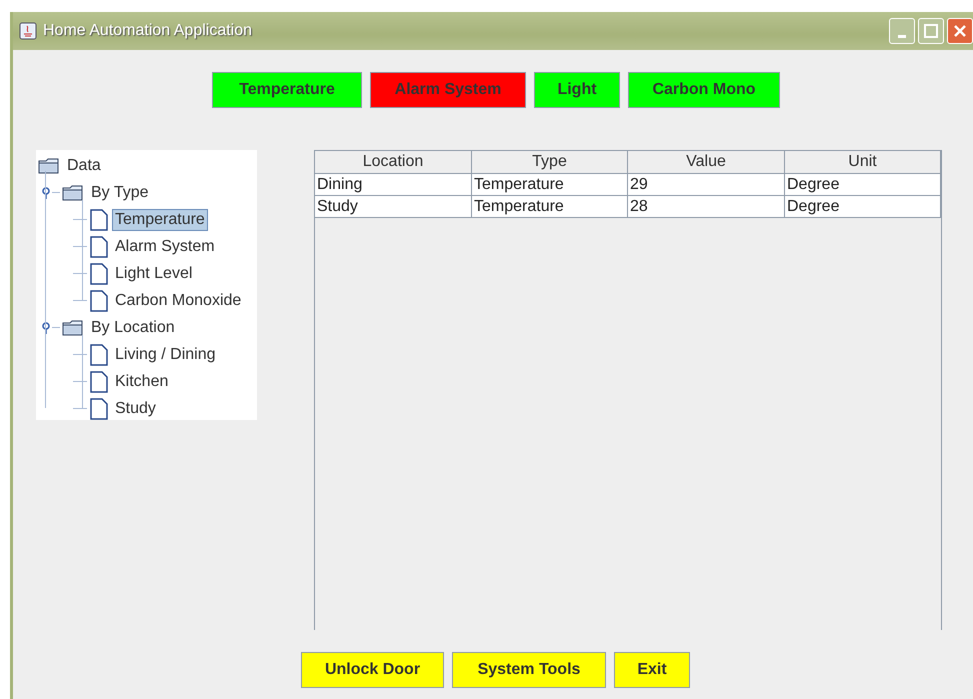 This screenshot has height=699, width=973. Describe the element at coordinates (393, 207) in the screenshot. I see `table-cell: Study` at that location.